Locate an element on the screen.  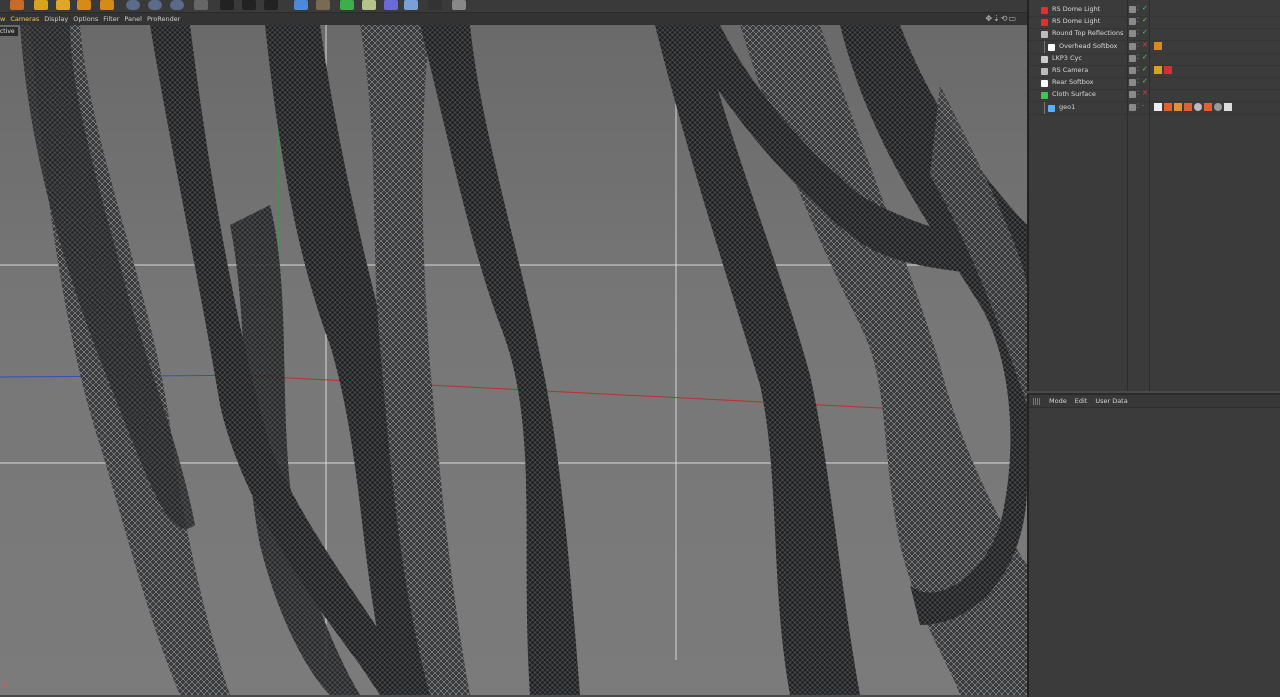
object-name: RS Camera is located at coordinates (1070, 70).